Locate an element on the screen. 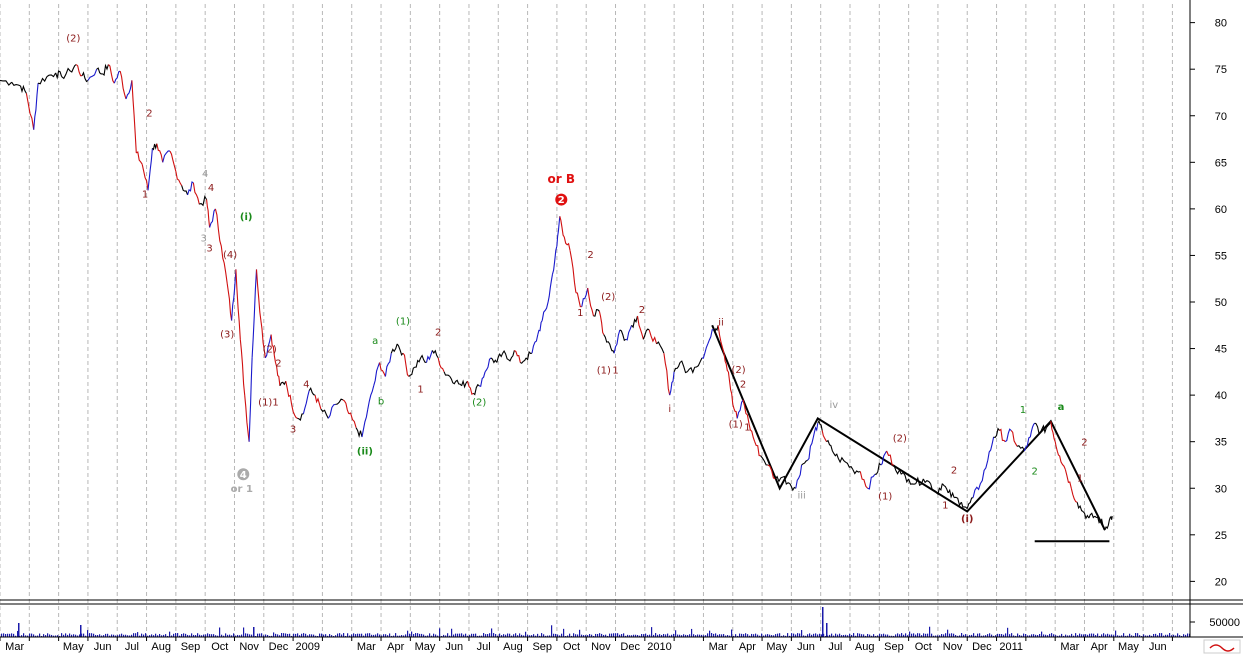 The height and width of the screenshot is (655, 1243). x-tick-label: 2009 is located at coordinates (308, 647).